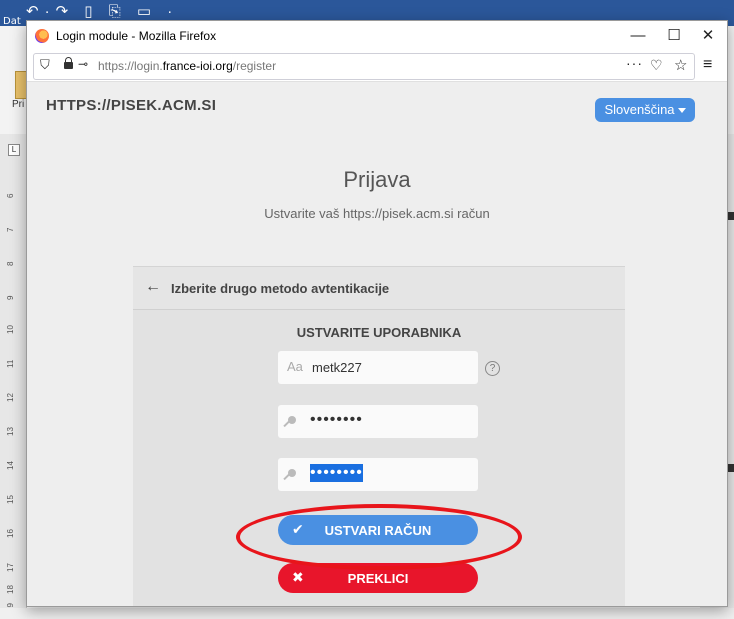  What do you see at coordinates (153, 286) in the screenshot?
I see `arrow-left-icon: ←` at bounding box center [153, 286].